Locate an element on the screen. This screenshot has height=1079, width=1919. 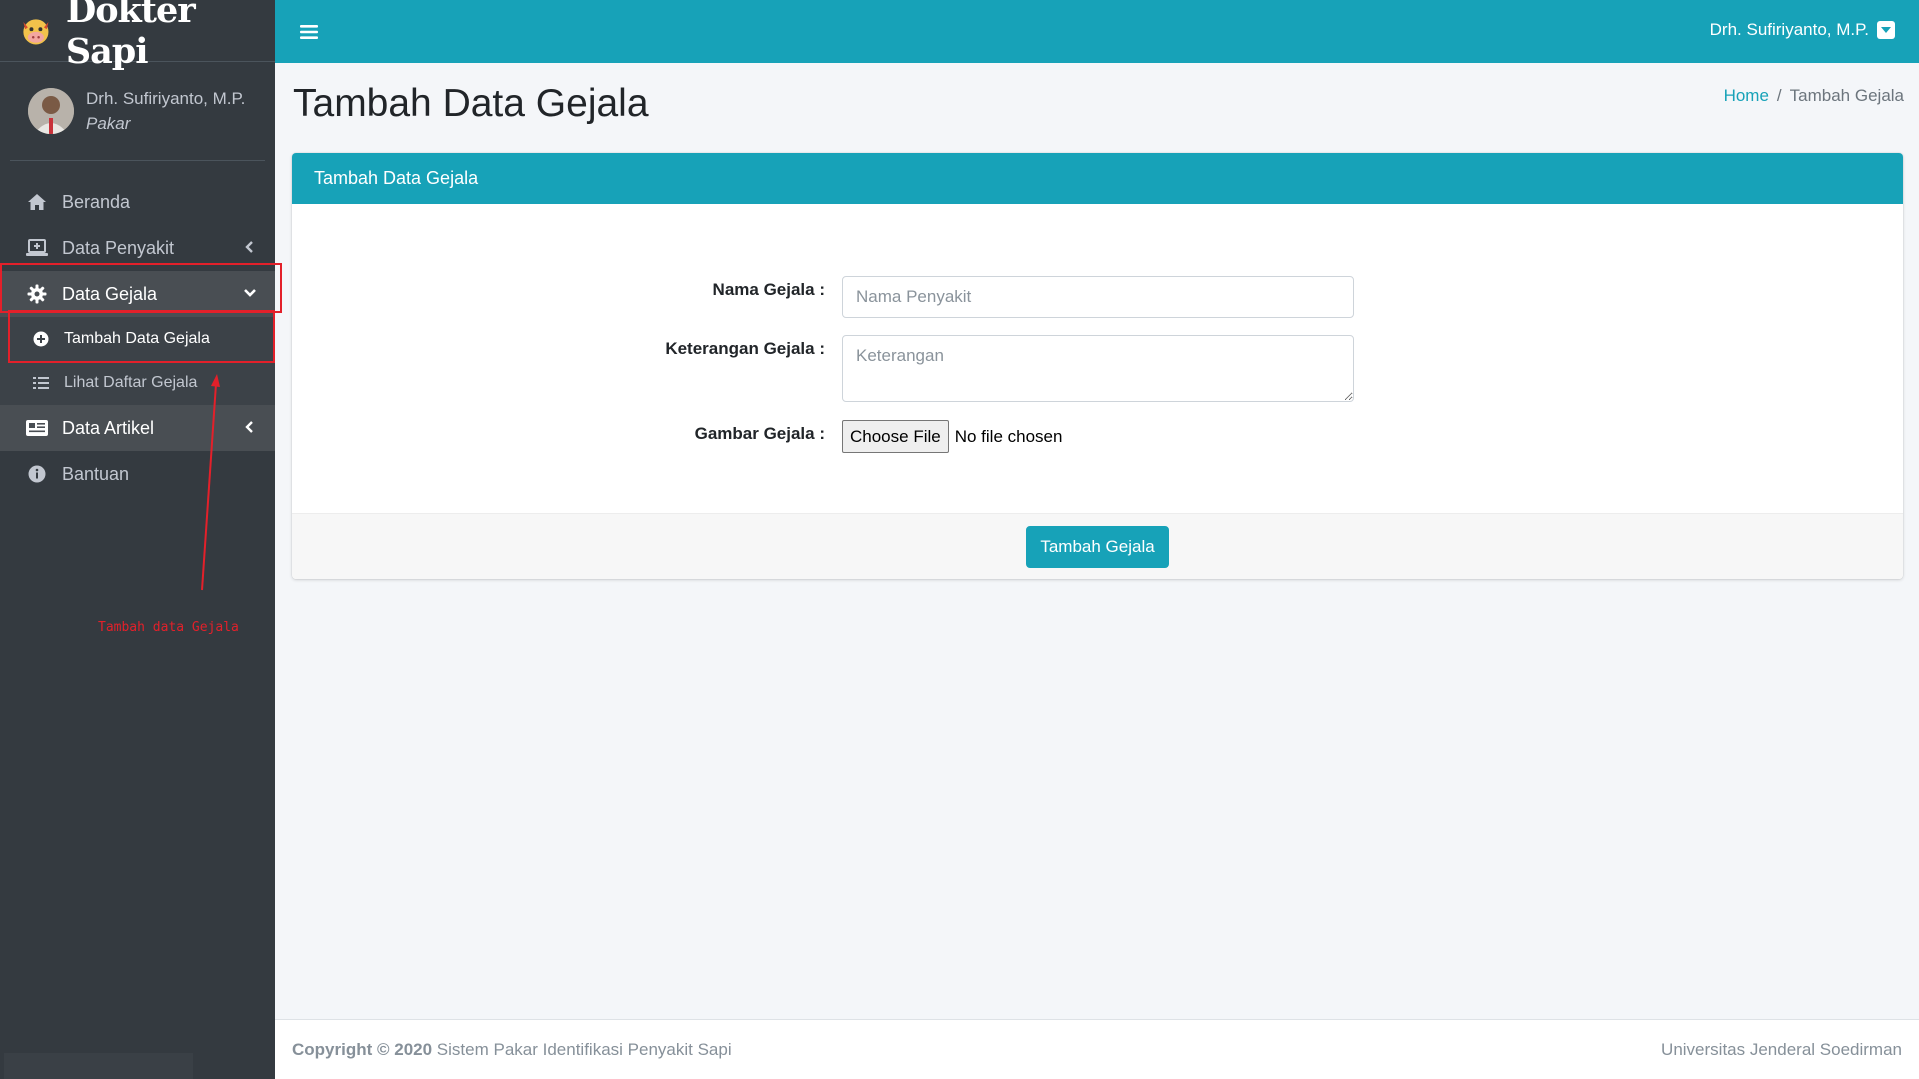
footer-copyright: Copyright © 2020 is located at coordinates (362, 1049).